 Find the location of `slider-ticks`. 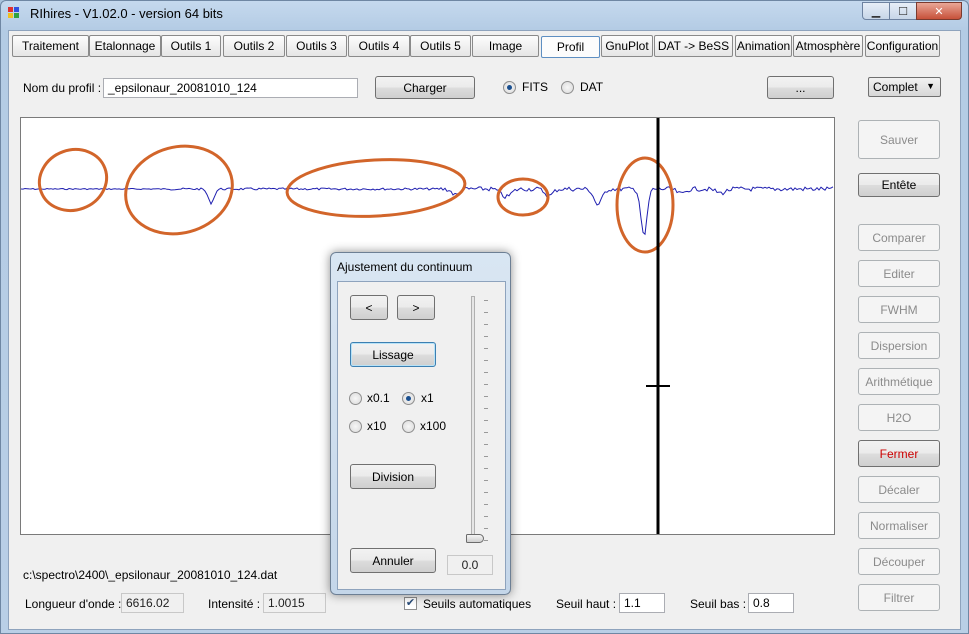

slider-ticks is located at coordinates (486, 420).